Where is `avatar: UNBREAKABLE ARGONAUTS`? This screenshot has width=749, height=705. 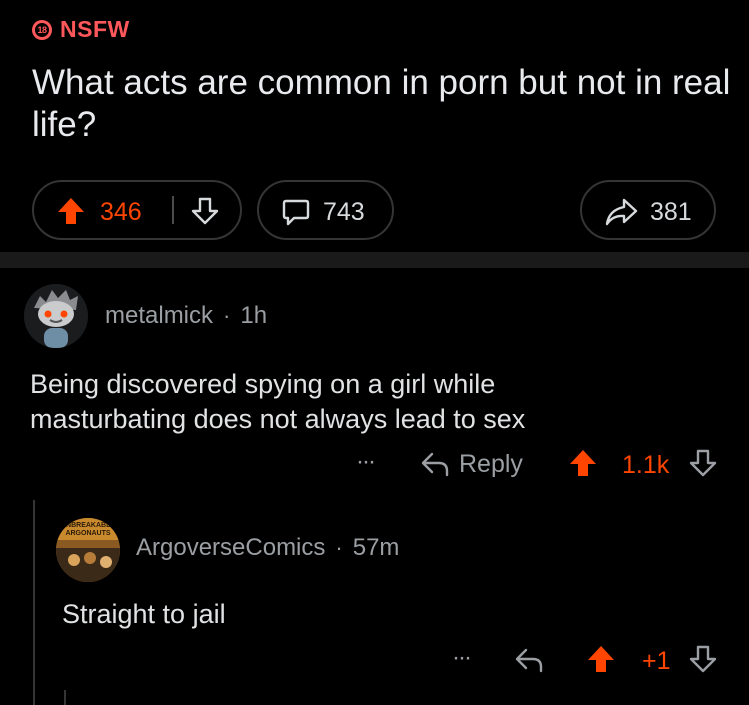 avatar: UNBREAKABLE ARGONAUTS is located at coordinates (88, 550).